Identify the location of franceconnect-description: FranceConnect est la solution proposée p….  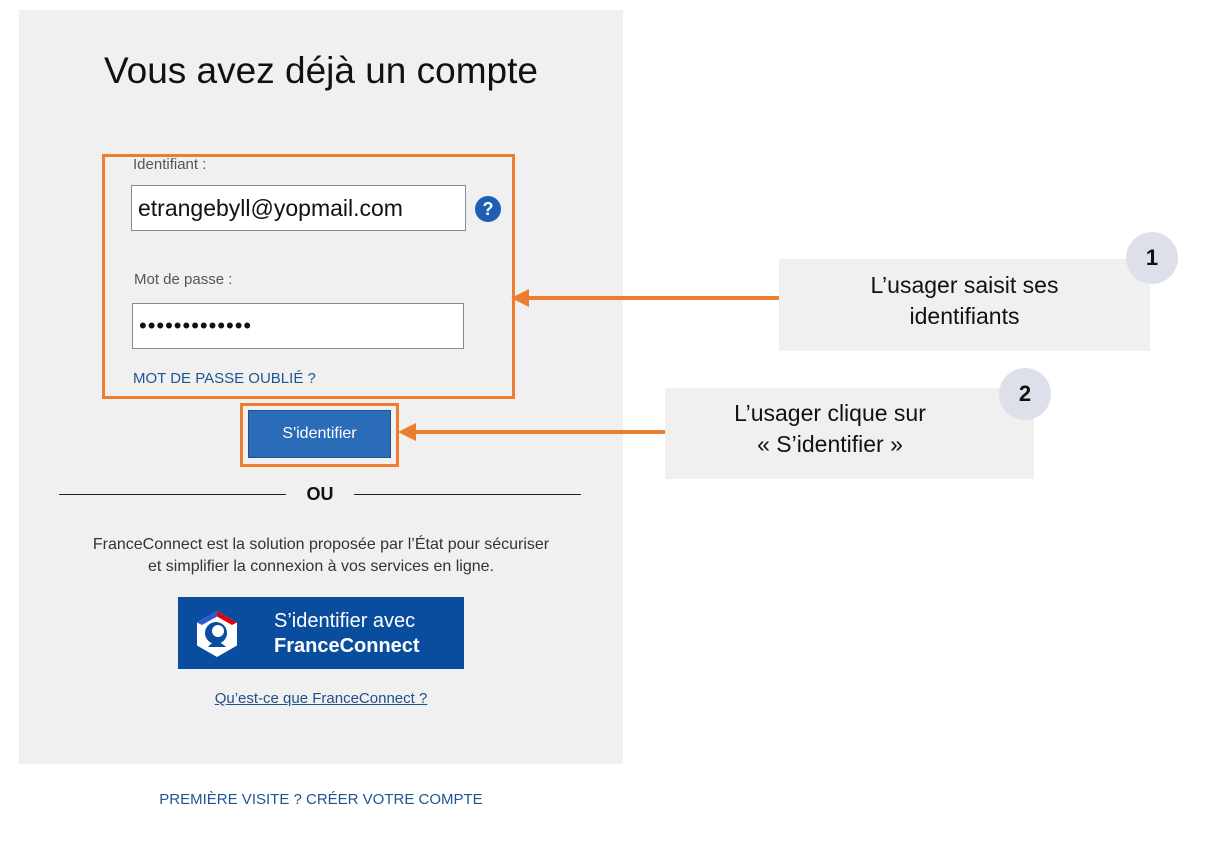
(321, 556).